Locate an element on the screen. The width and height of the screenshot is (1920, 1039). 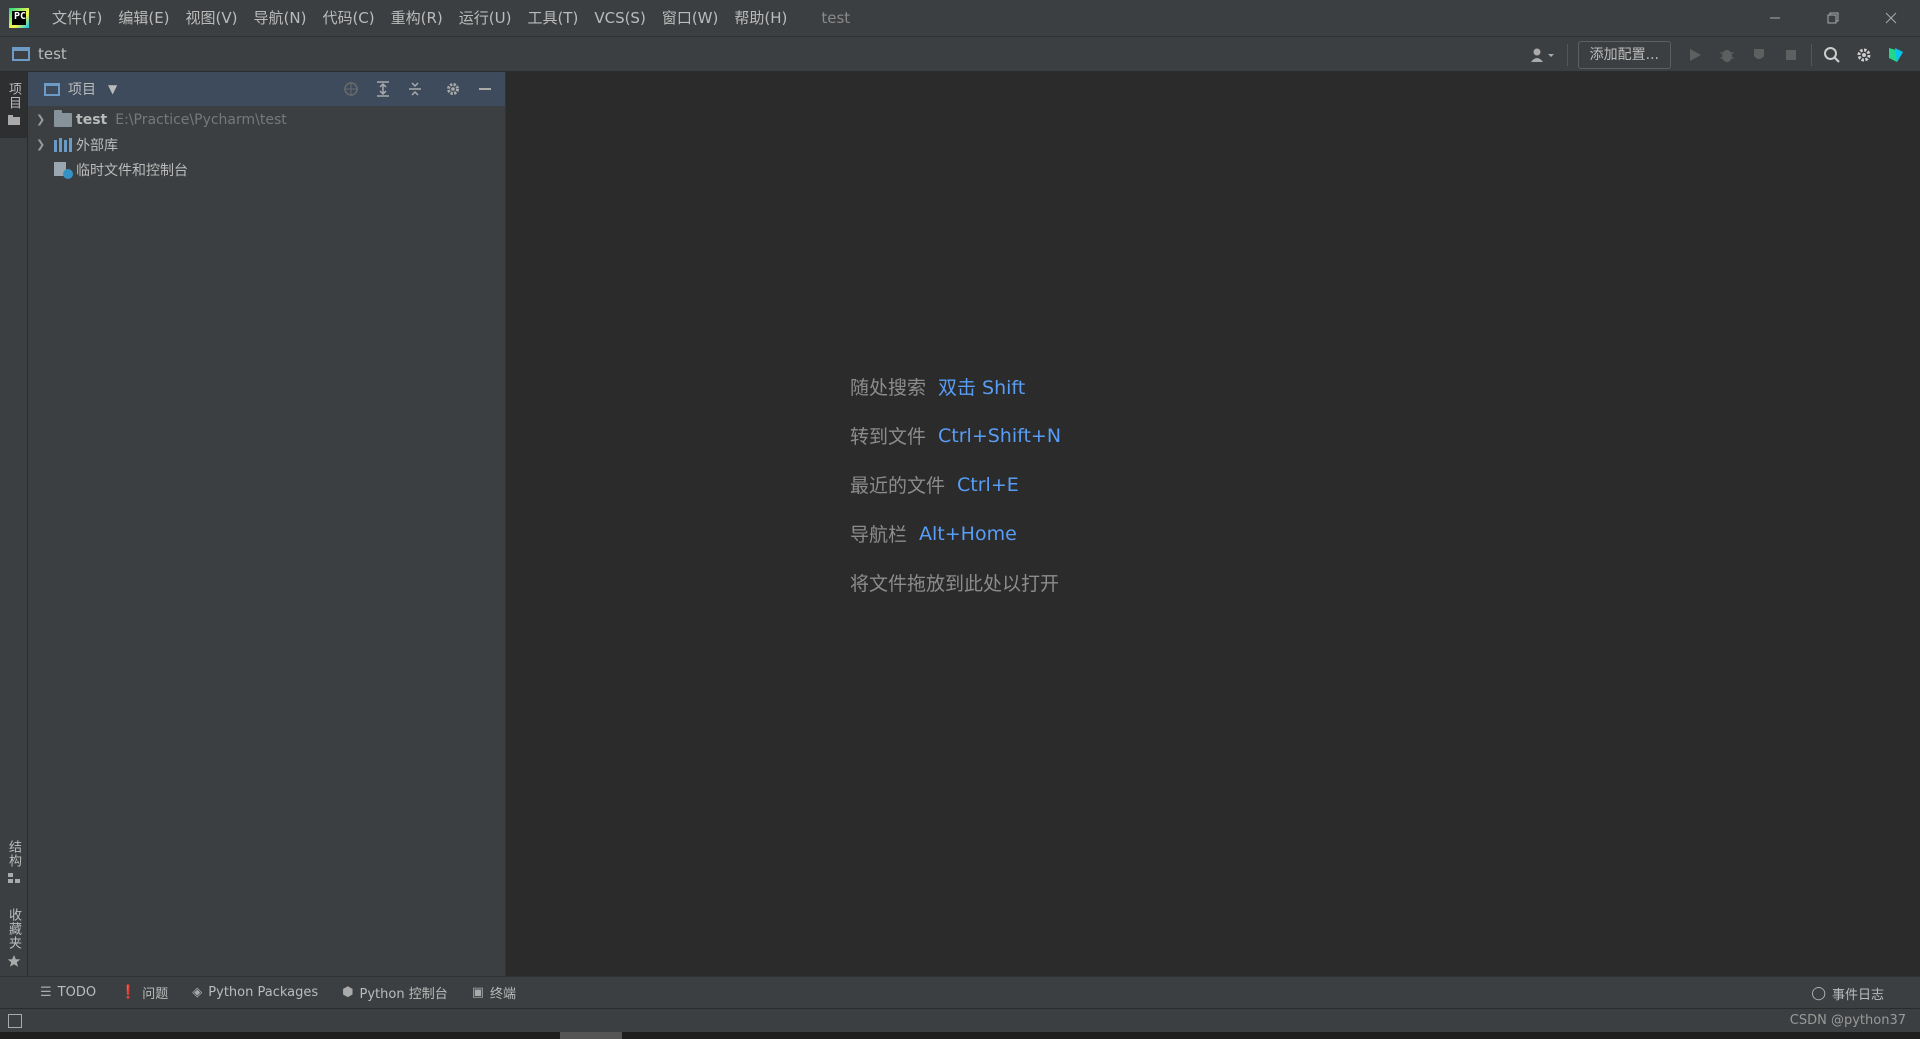
pycharm-logo-icon: PC is located at coordinates (19, 18).